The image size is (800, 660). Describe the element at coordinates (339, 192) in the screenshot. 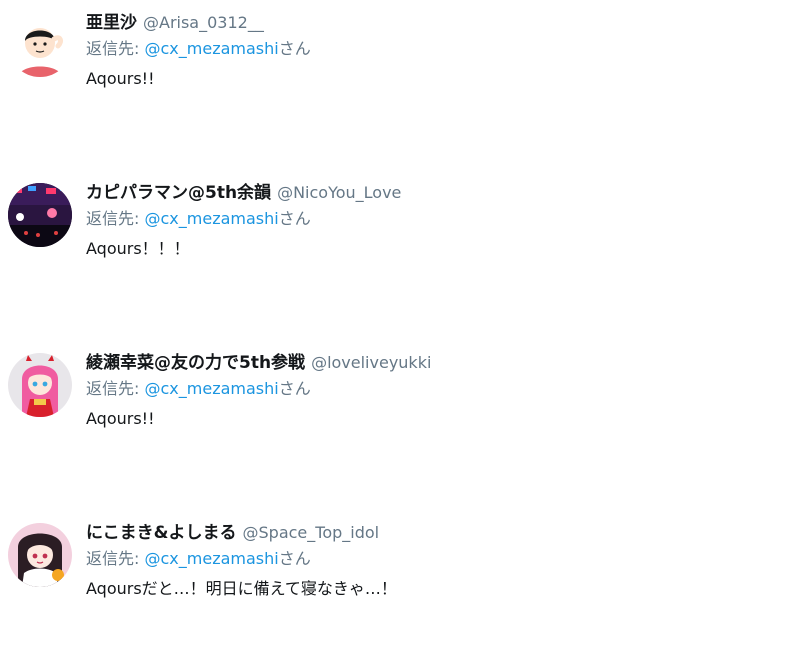

I see `user-handle: @NicoYou_Love` at that location.